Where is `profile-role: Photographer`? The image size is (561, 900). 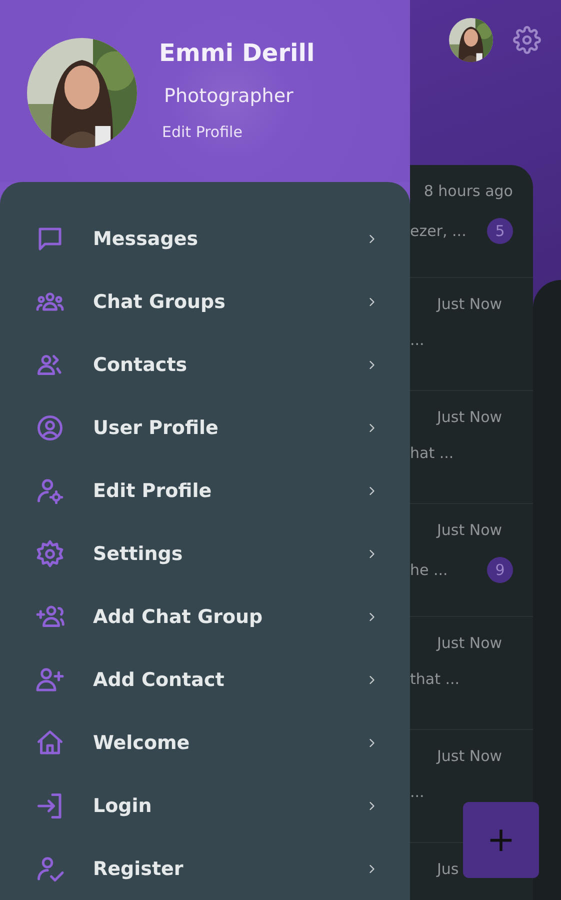 profile-role: Photographer is located at coordinates (229, 96).